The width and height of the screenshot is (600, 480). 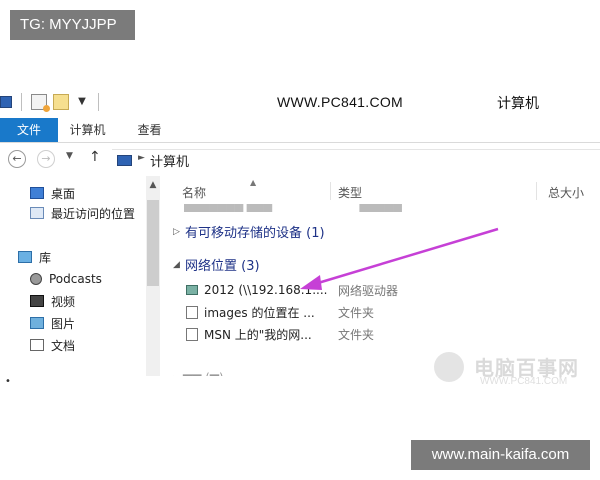 What do you see at coordinates (515, 370) in the screenshot?
I see `watermark-logo: 电脑百事网 WWW.PC841.COM` at bounding box center [515, 370].